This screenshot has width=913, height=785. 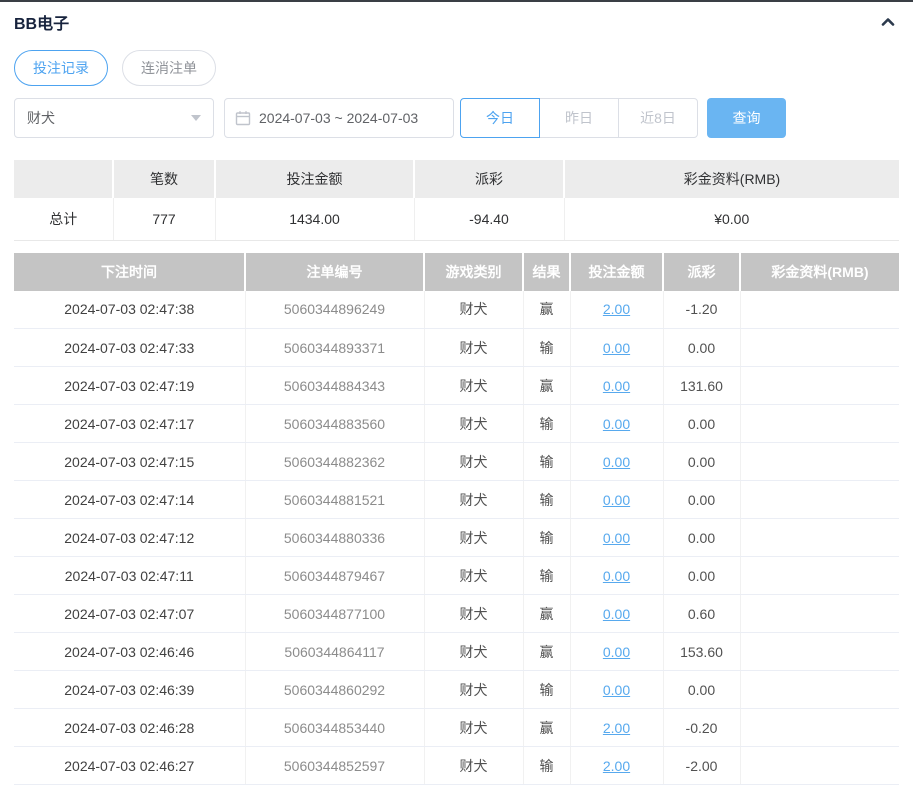 What do you see at coordinates (129, 614) in the screenshot?
I see `bet-time: 2024-07-03 02:47:07` at bounding box center [129, 614].